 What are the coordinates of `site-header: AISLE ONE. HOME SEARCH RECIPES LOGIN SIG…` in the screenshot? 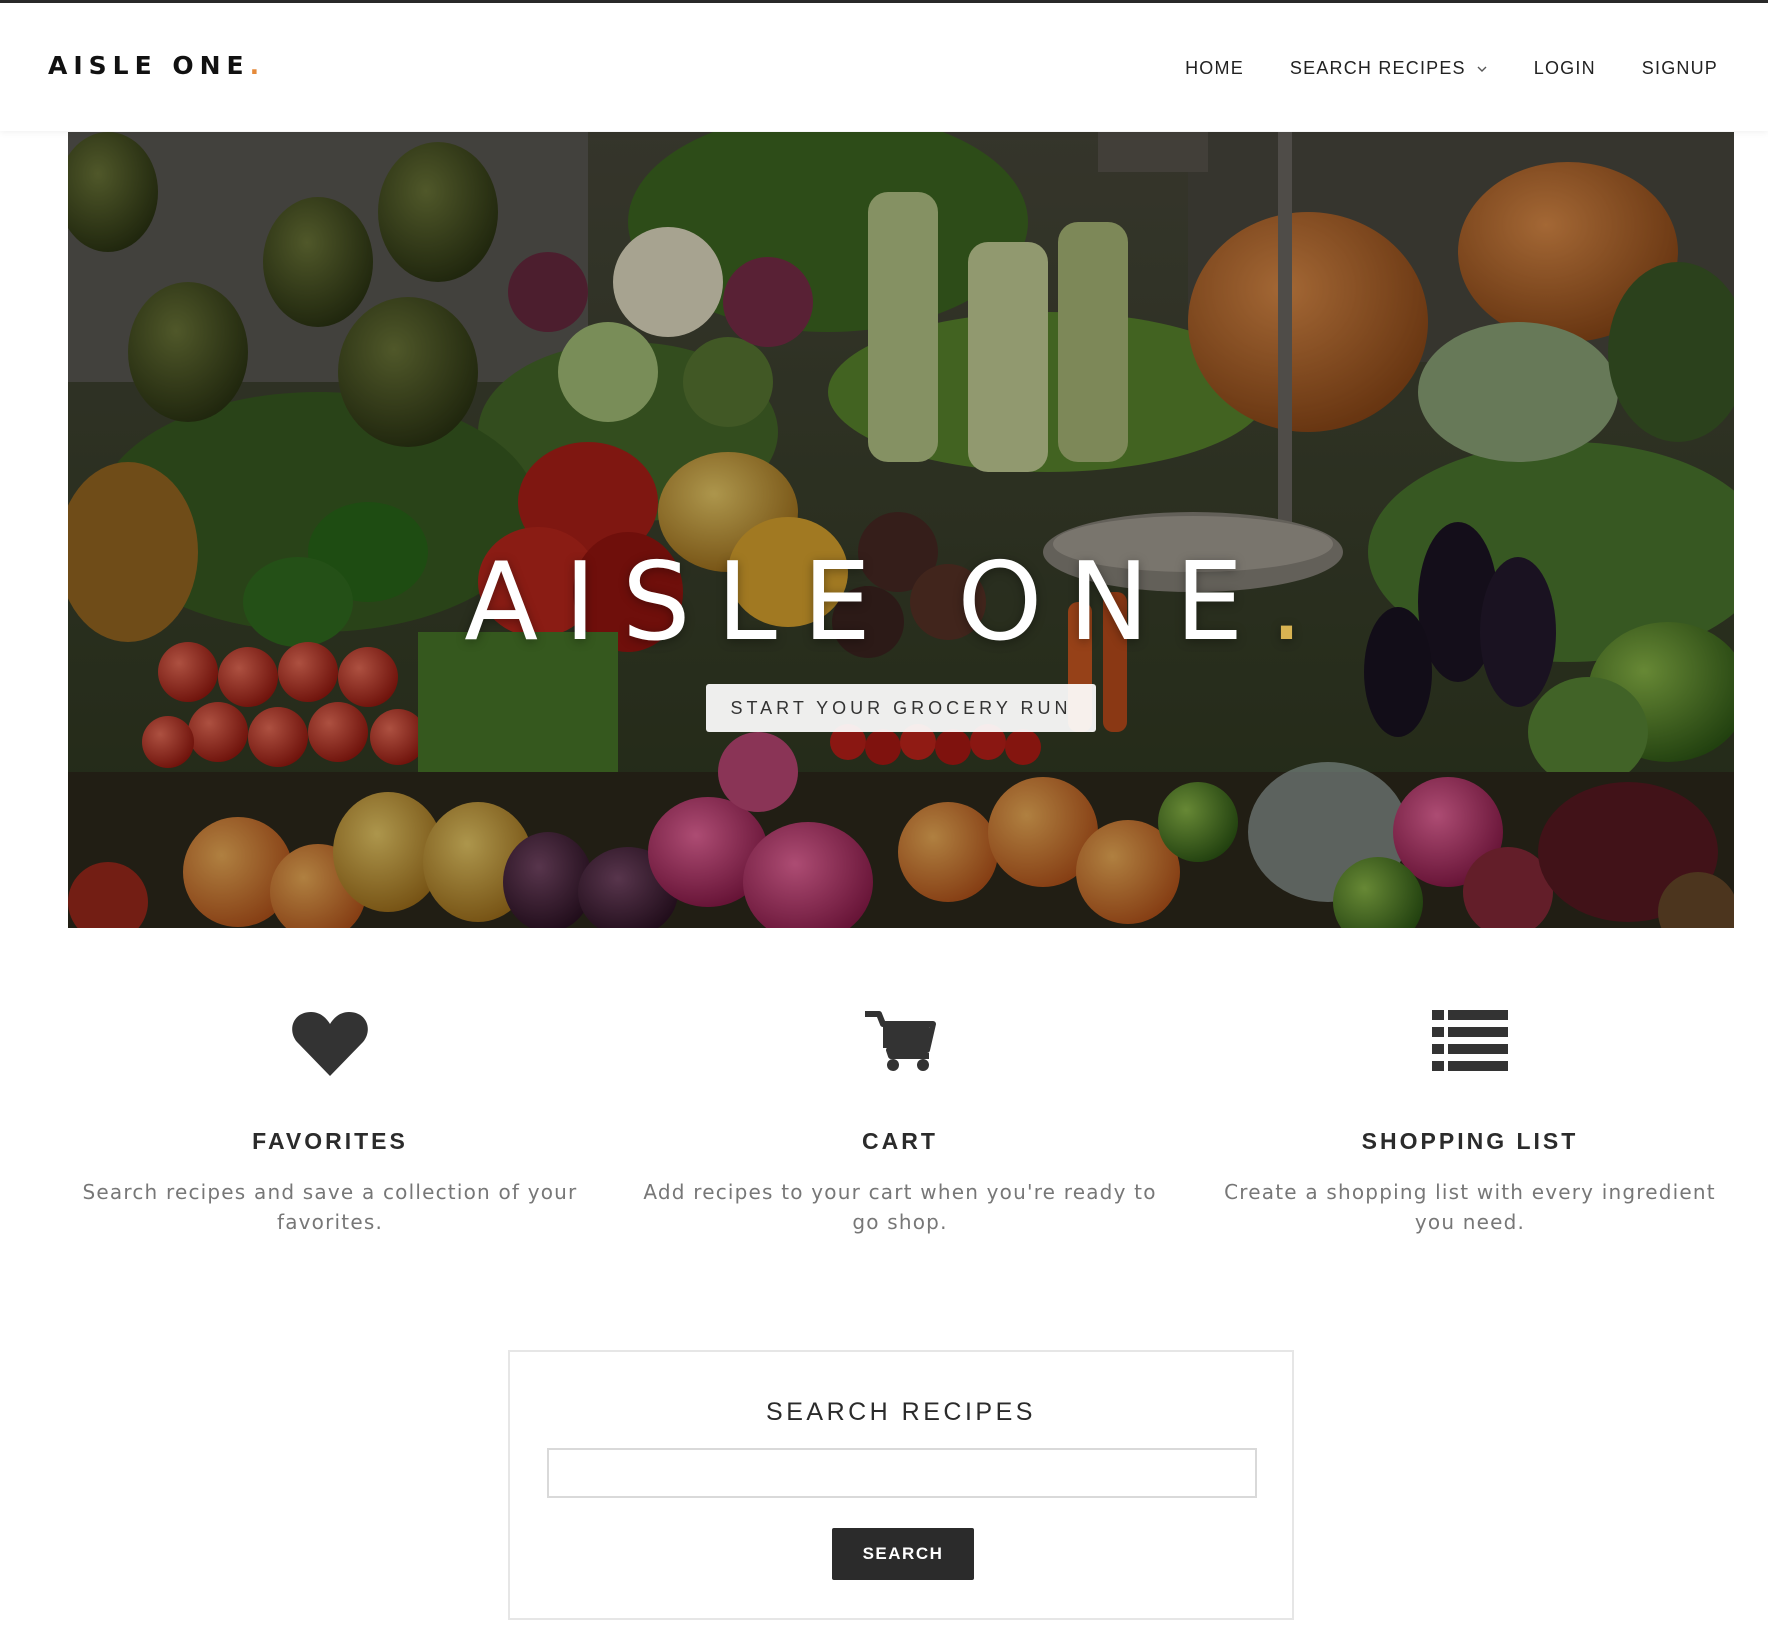 It's located at (884, 67).